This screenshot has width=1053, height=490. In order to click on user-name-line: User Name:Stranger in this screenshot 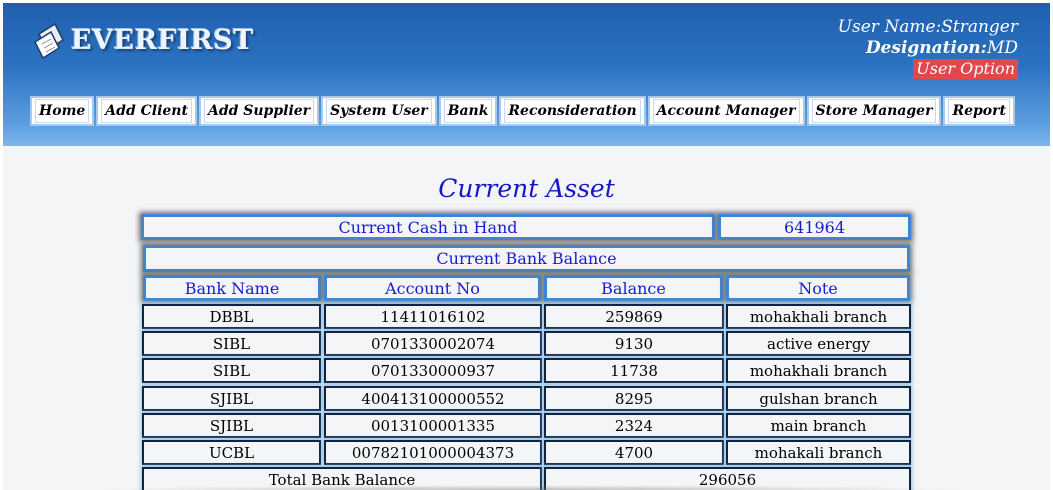, I will do `click(928, 27)`.